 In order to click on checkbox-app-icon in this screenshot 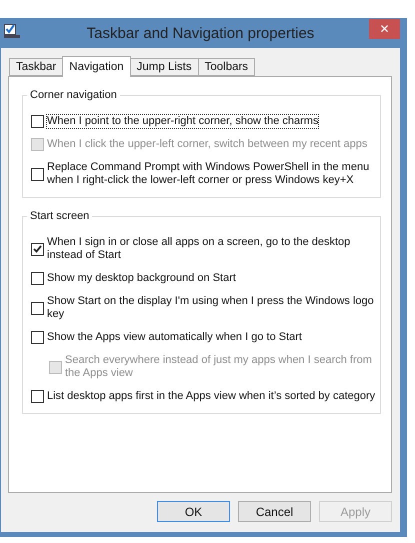, I will do `click(12, 31)`.